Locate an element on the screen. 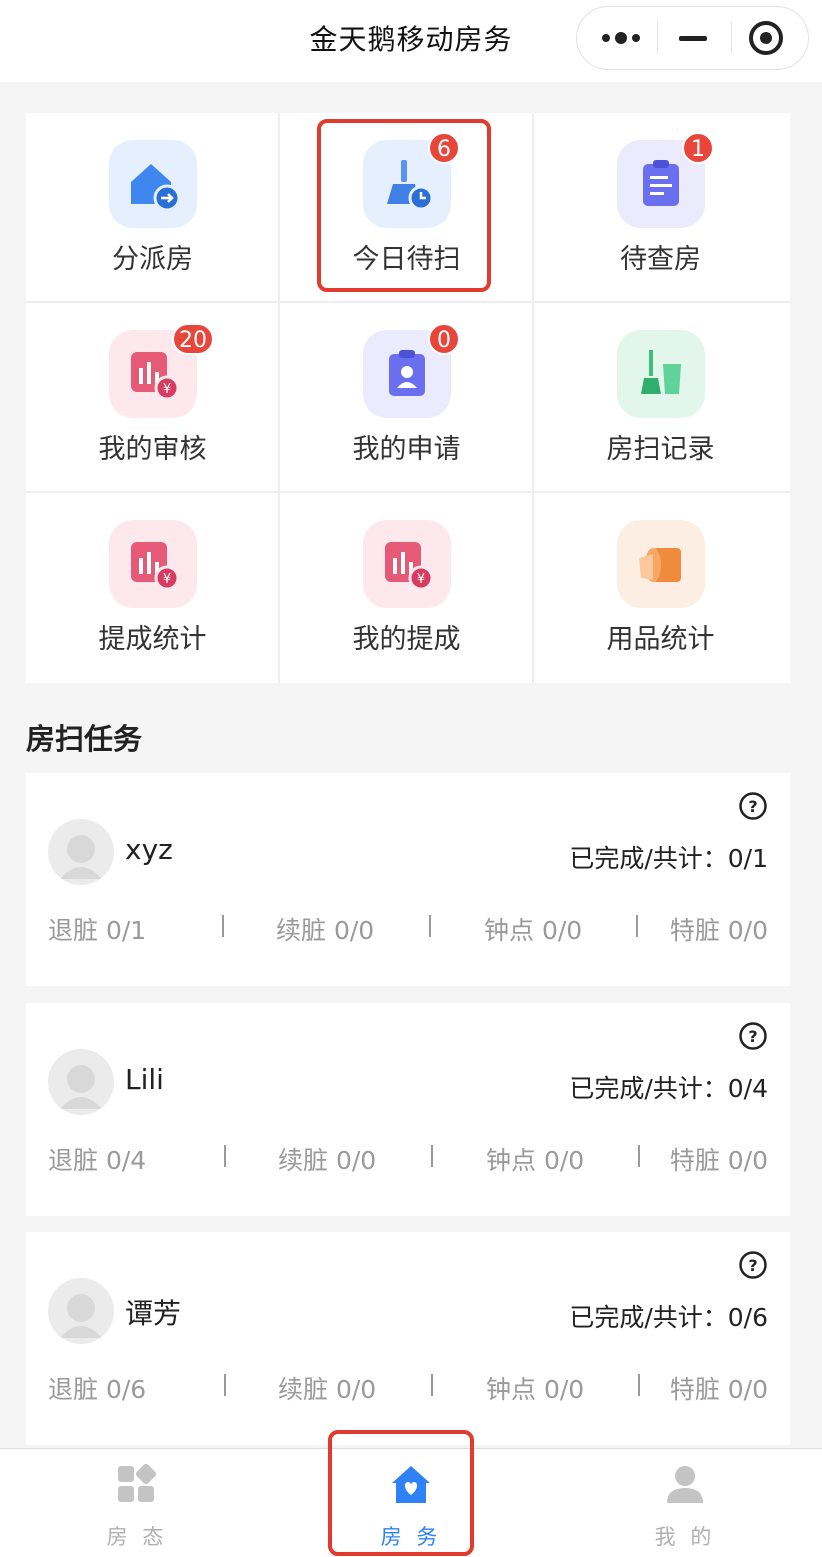 This screenshot has height=1557, width=822. grid-item-pending-inspection: 1 待查房 is located at coordinates (660, 207).